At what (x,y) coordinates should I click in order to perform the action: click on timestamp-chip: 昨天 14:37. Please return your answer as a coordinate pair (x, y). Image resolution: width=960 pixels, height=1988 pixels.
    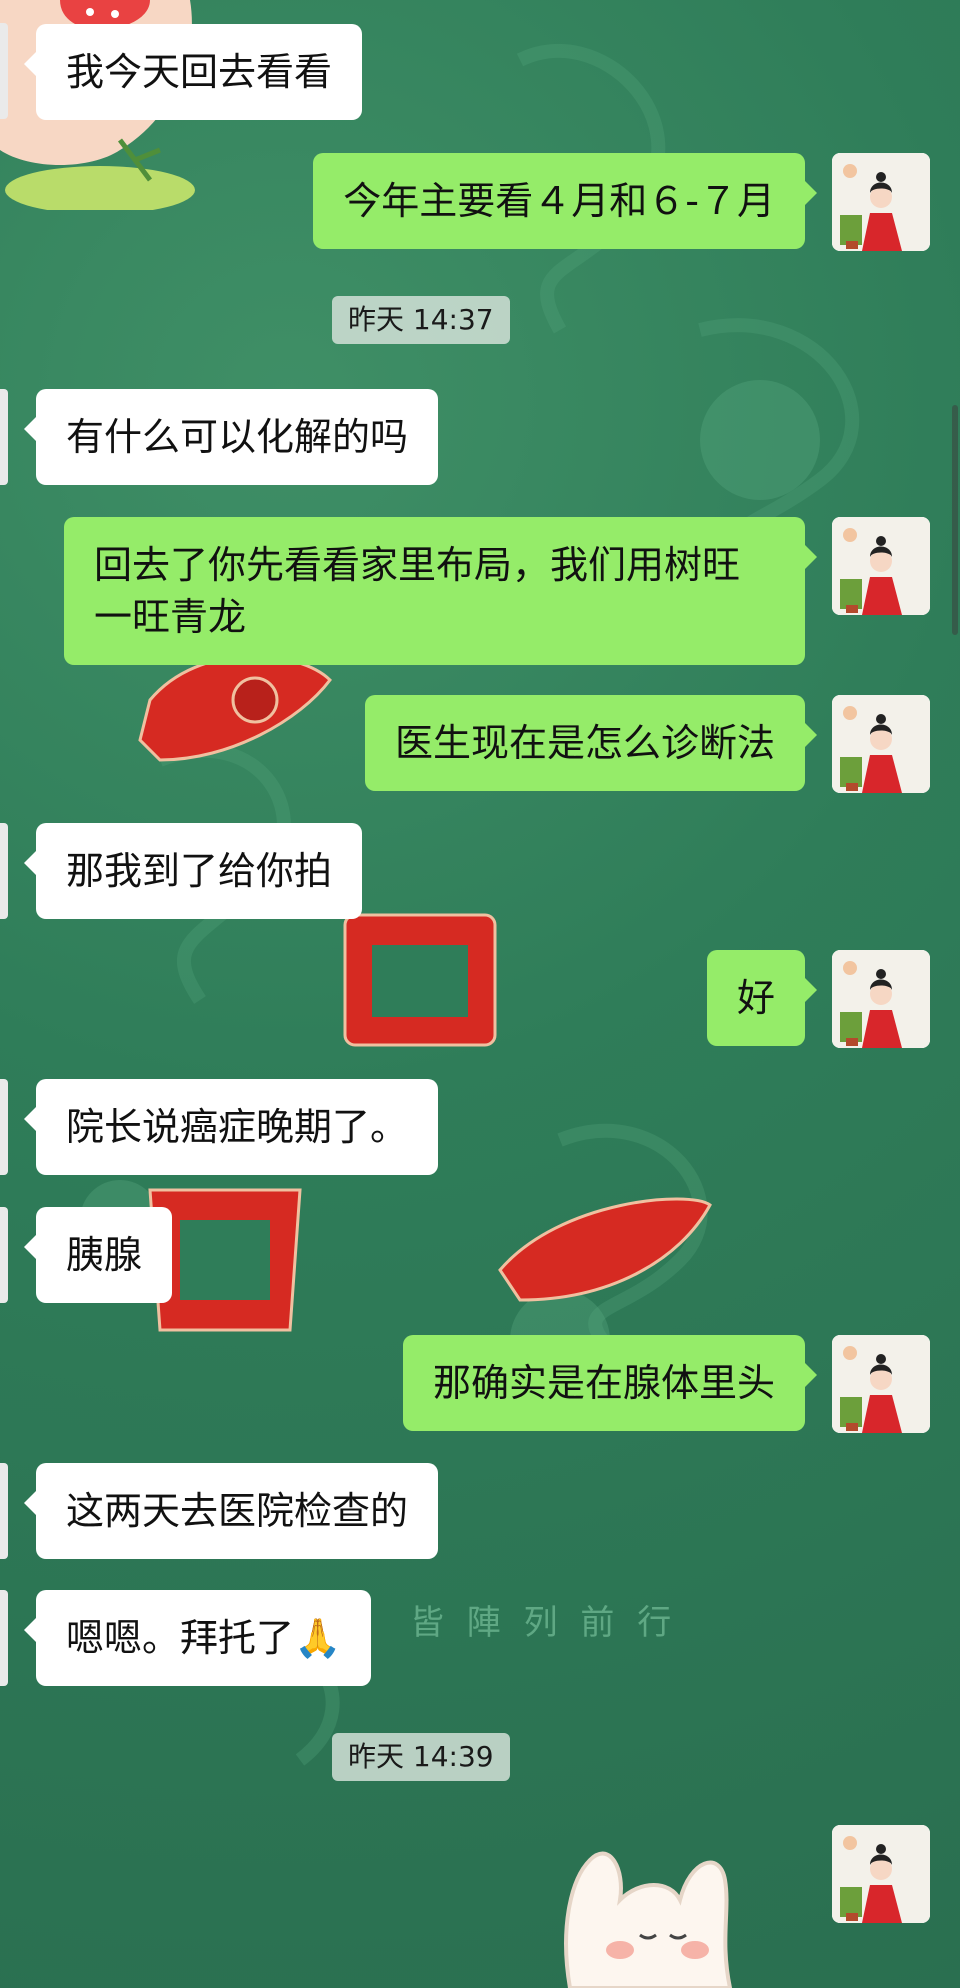
    Looking at the image, I should click on (421, 320).